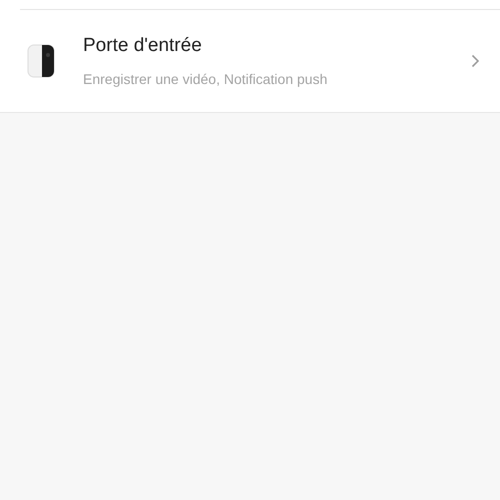  I want to click on chevron-right-icon, so click(475, 61).